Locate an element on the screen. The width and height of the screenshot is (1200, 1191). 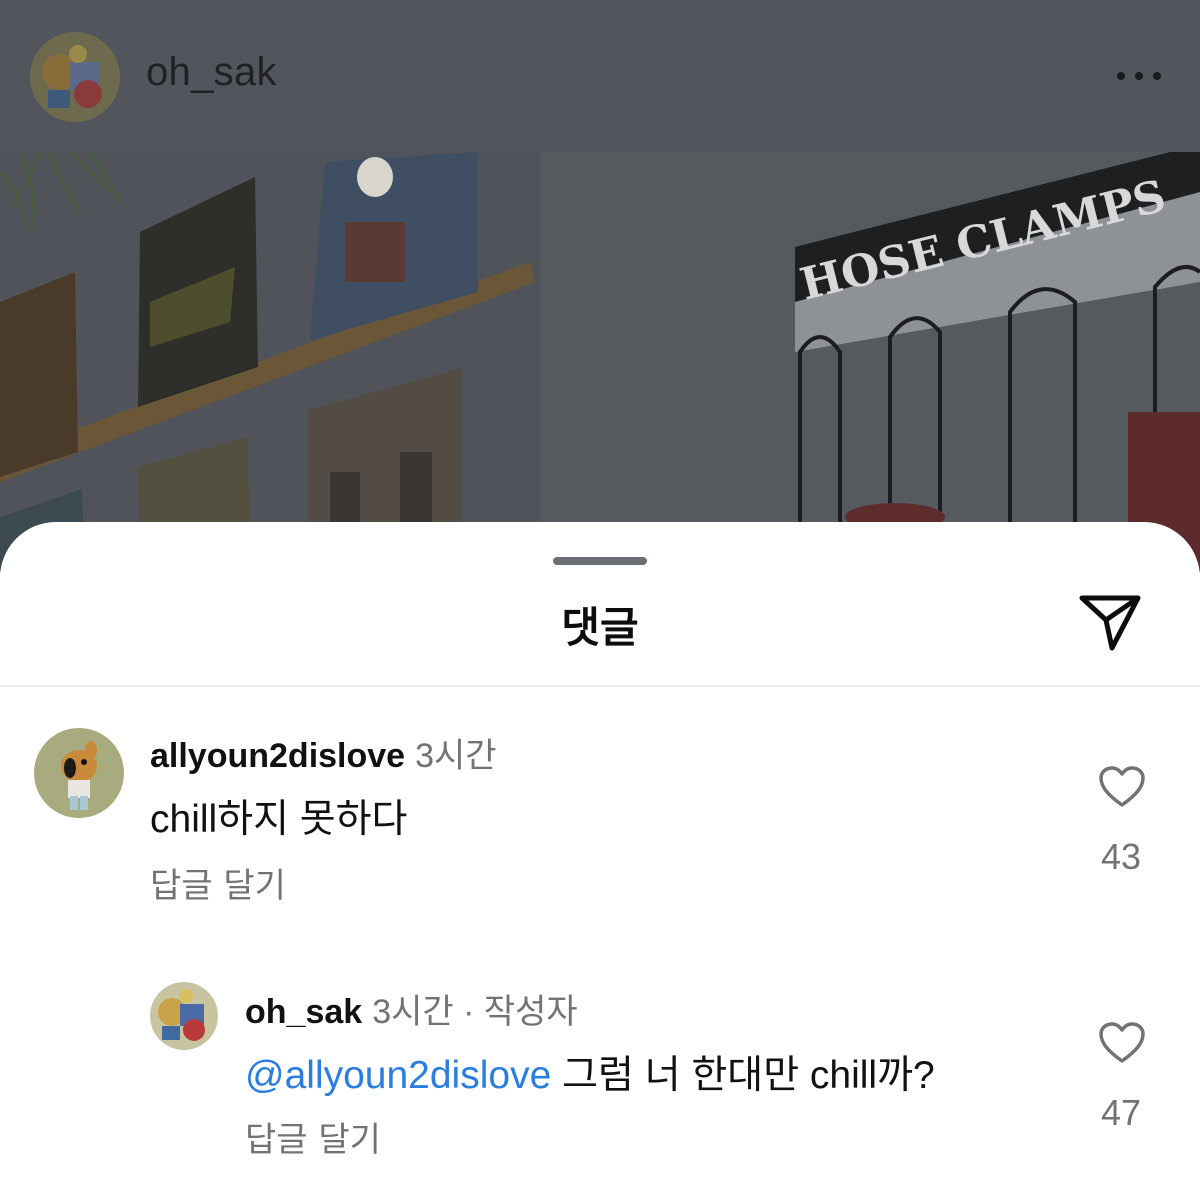
mention-link: @allyoun2dislove is located at coordinates (398, 1075).